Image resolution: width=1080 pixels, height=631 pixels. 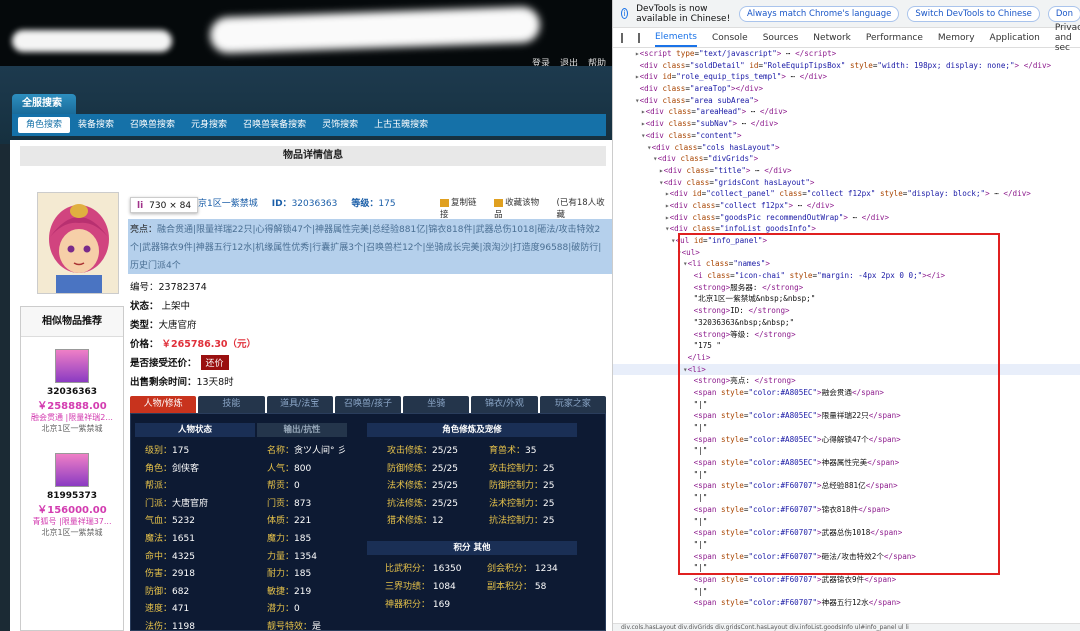 What do you see at coordinates (159, 503) in the screenshot?
I see `stat-label: 门派：` at bounding box center [159, 503].